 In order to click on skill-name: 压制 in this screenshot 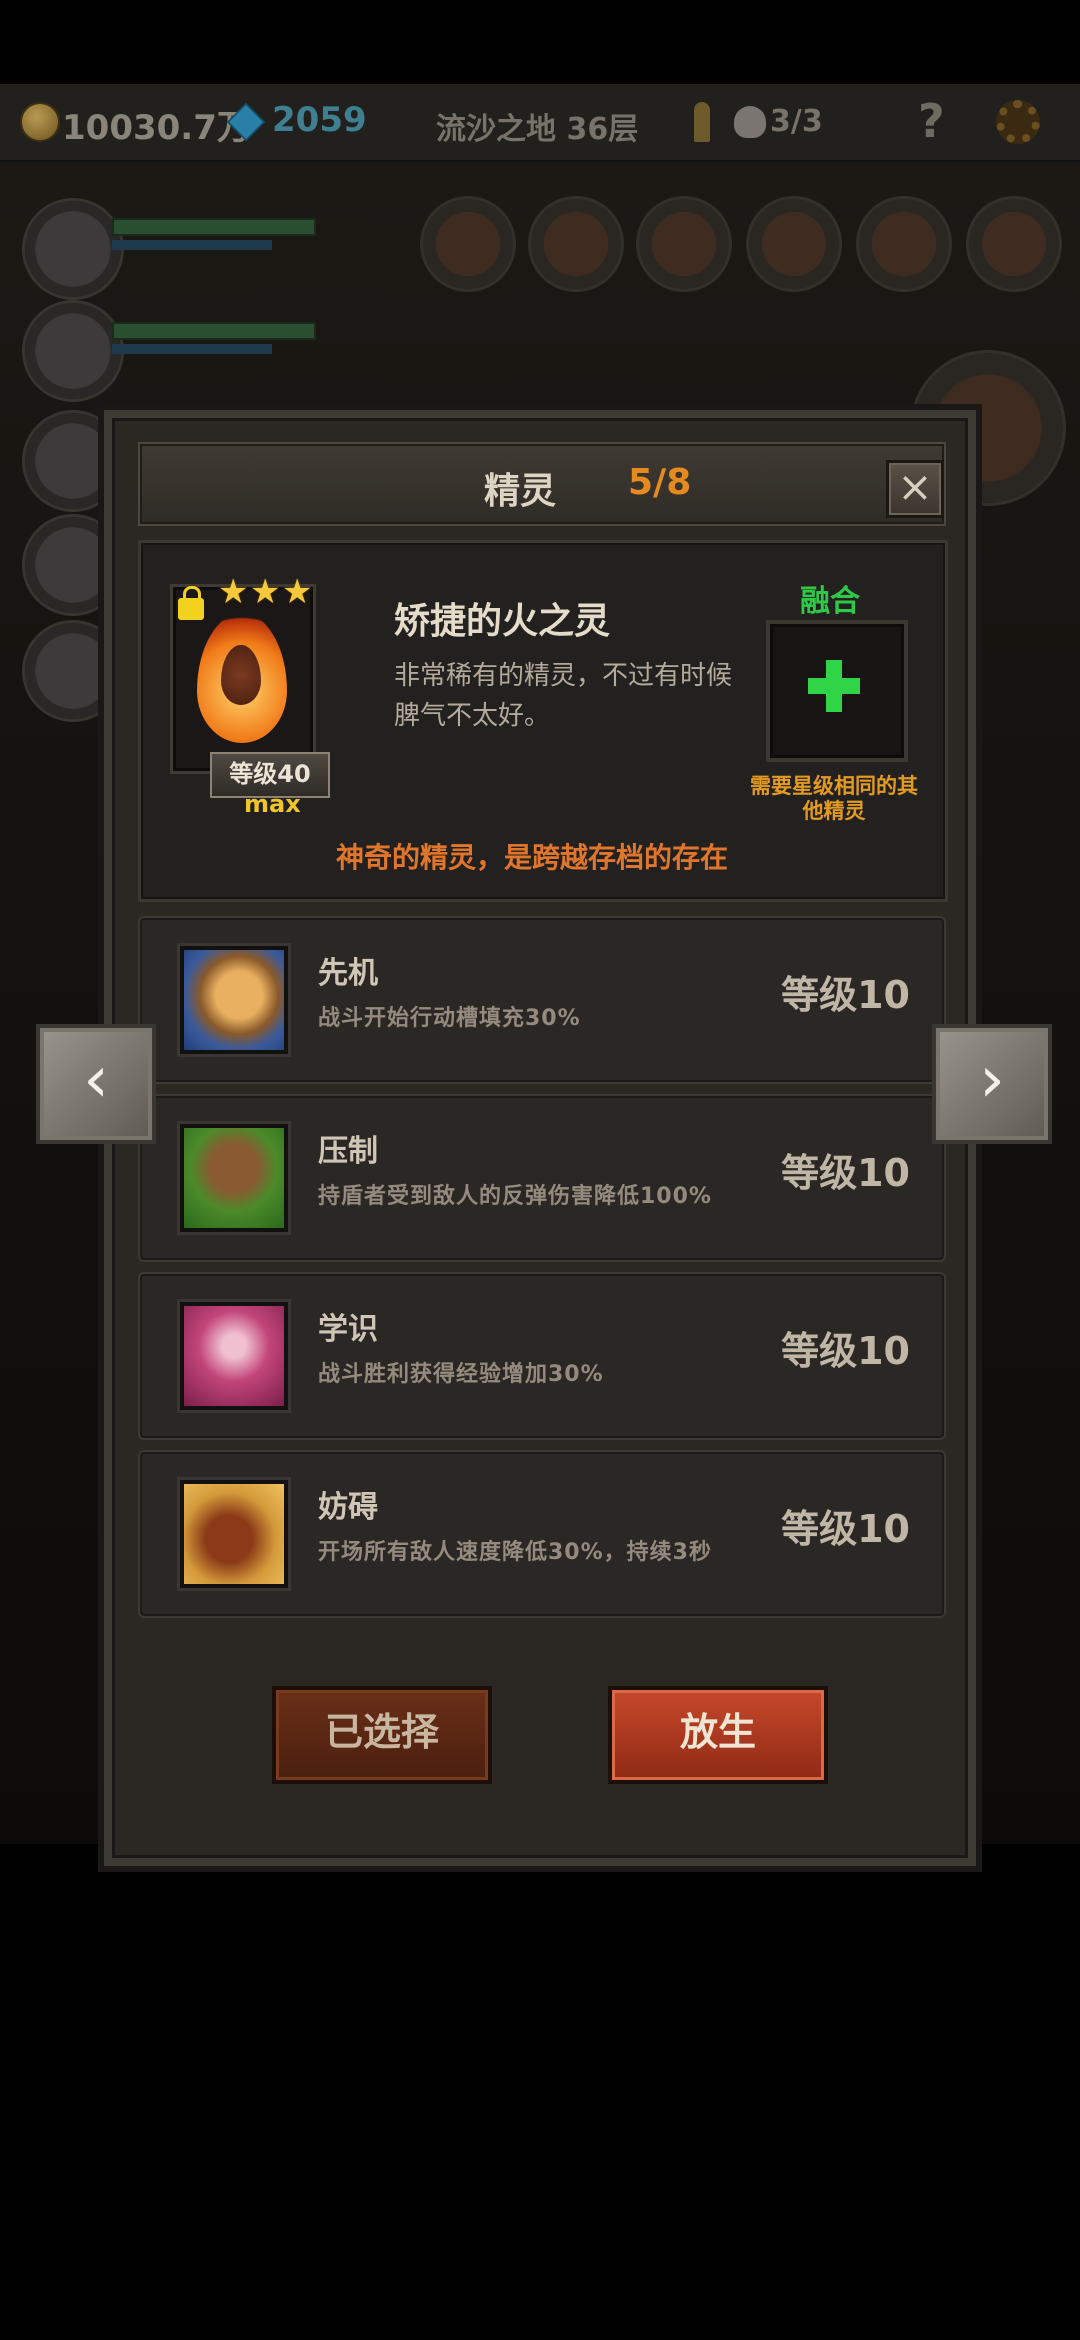, I will do `click(348, 1151)`.